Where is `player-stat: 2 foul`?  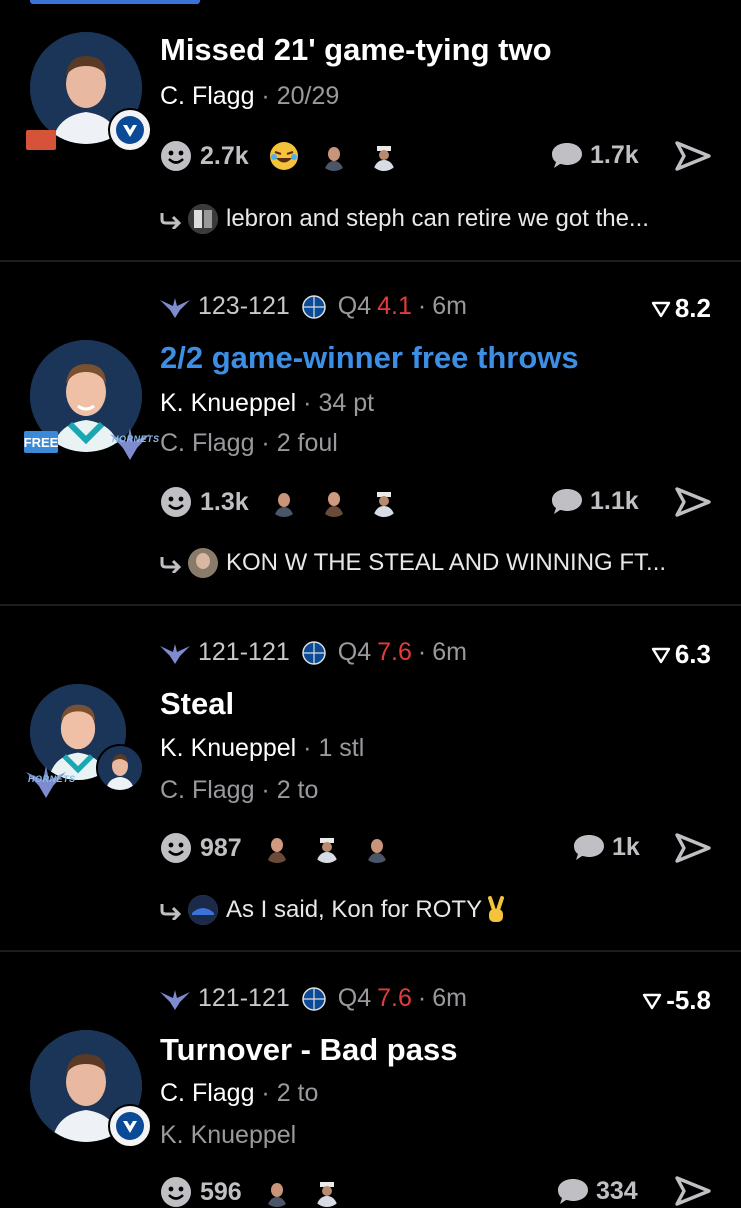 player-stat: 2 foul is located at coordinates (307, 443).